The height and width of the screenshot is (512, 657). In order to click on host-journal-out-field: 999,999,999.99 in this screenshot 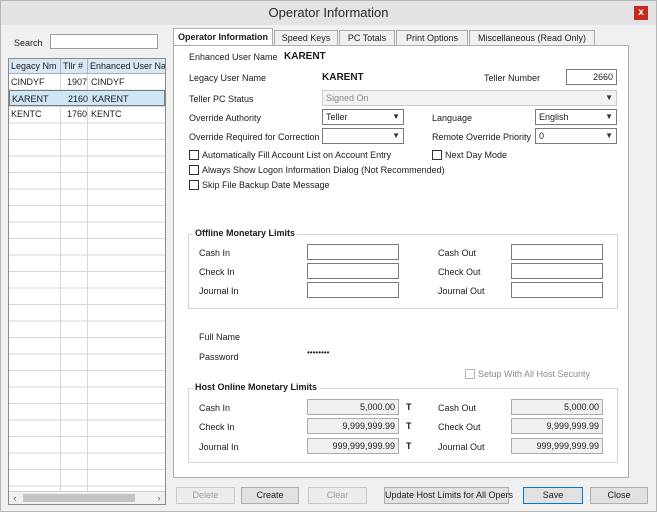, I will do `click(557, 446)`.